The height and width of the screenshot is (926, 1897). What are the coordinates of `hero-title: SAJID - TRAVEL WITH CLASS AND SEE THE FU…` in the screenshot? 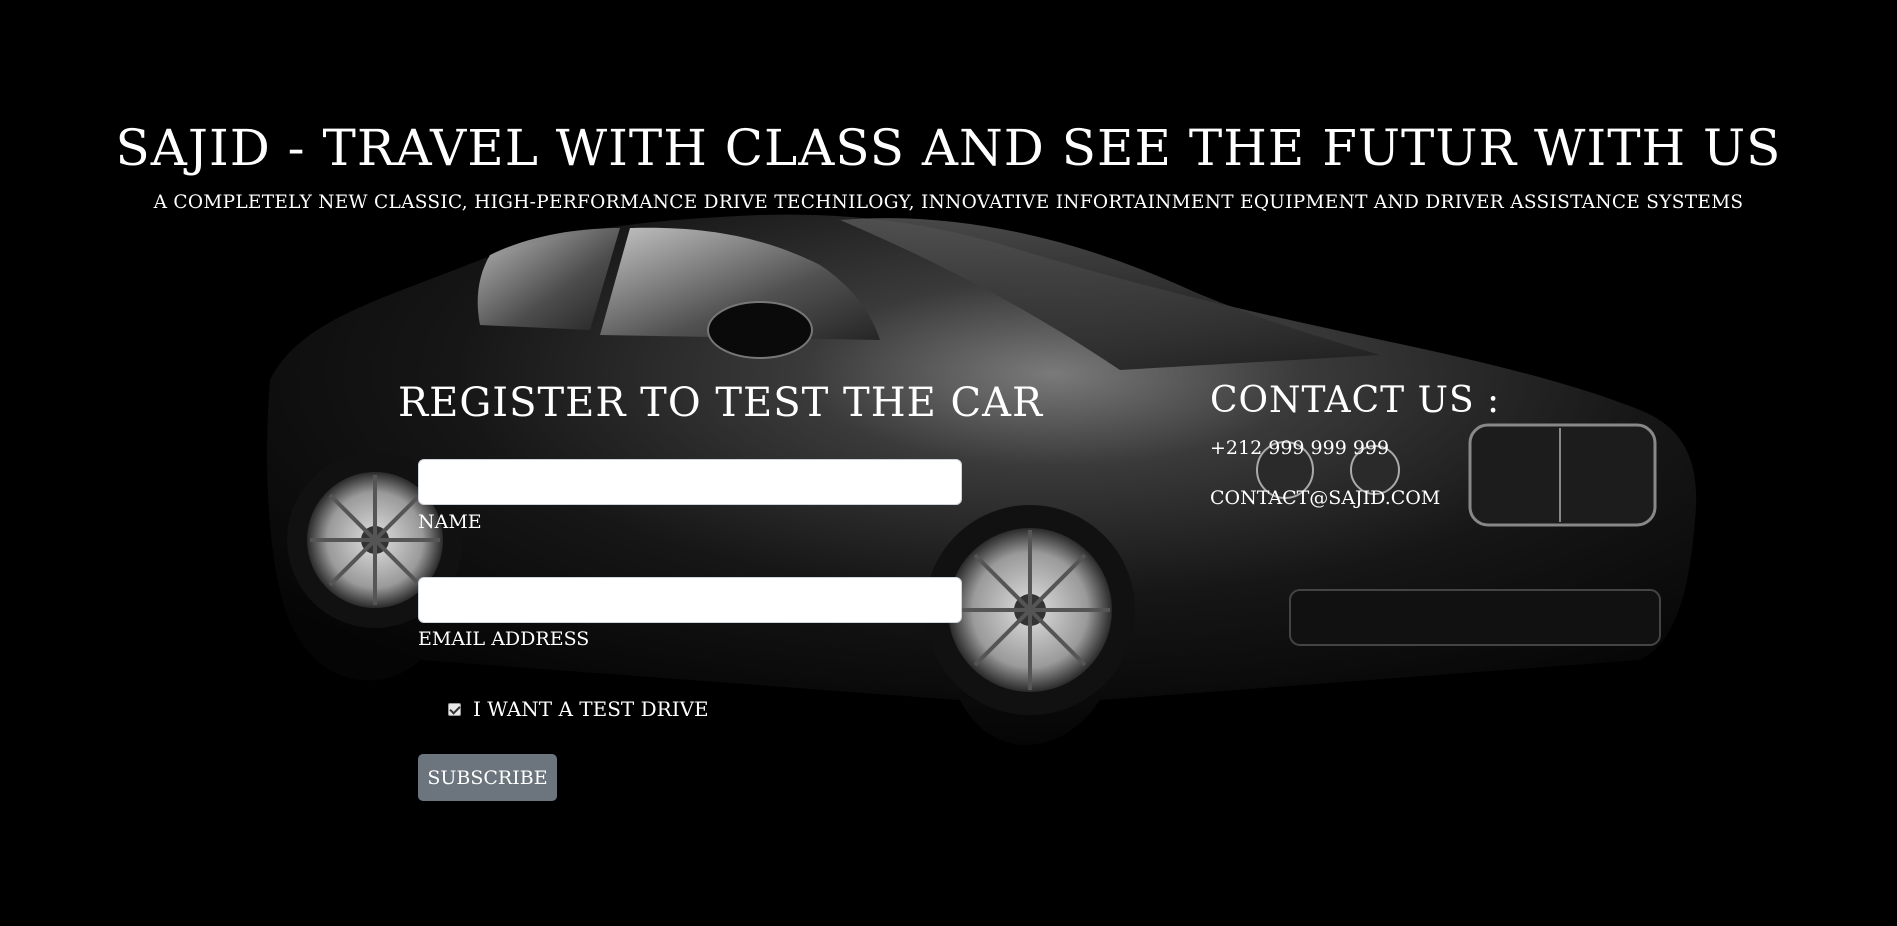 It's located at (948, 148).